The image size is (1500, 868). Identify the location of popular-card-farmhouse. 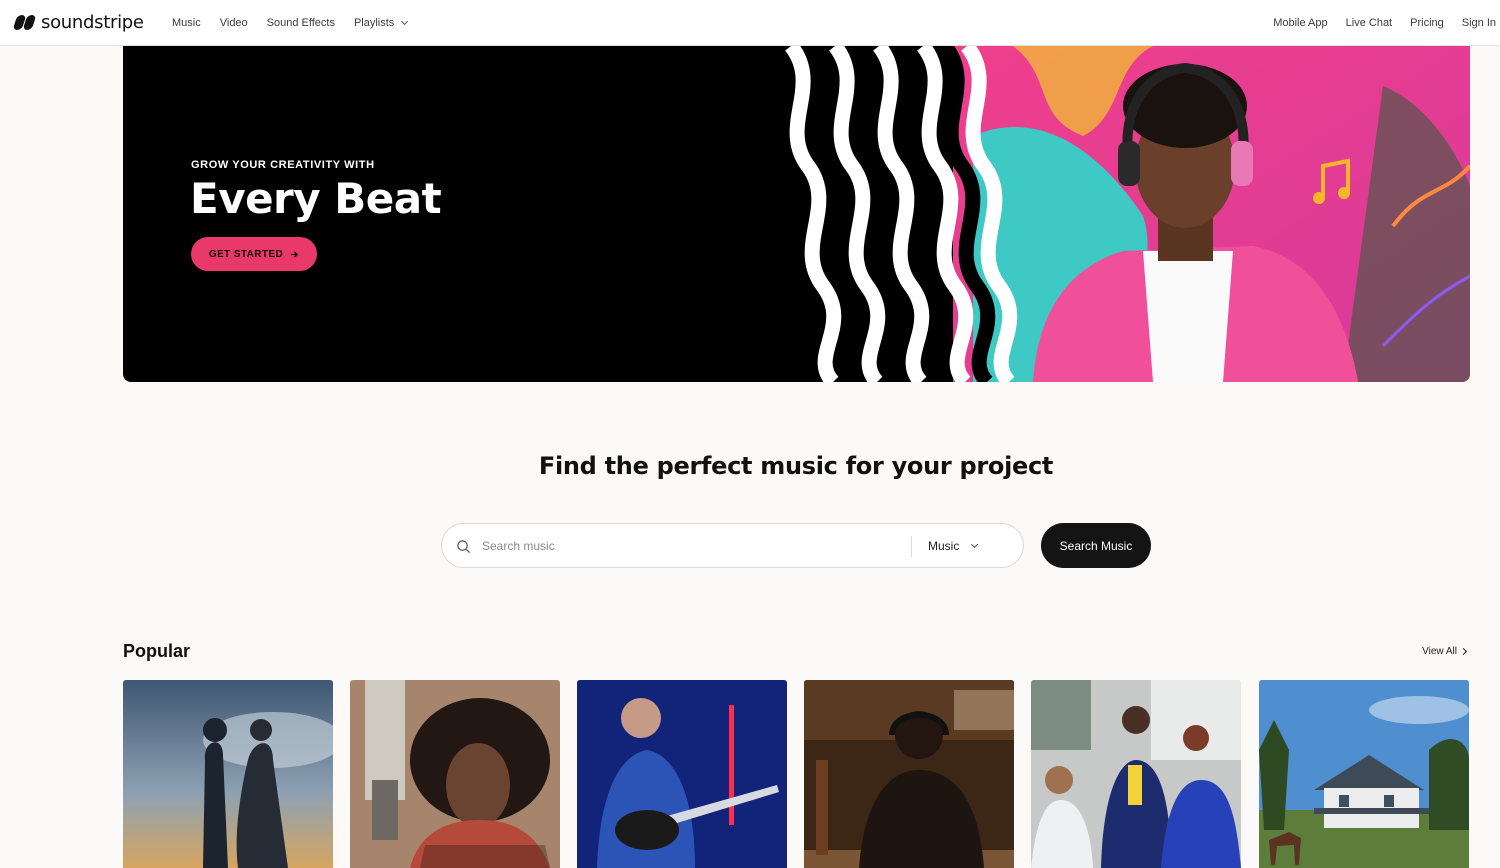
(1364, 774).